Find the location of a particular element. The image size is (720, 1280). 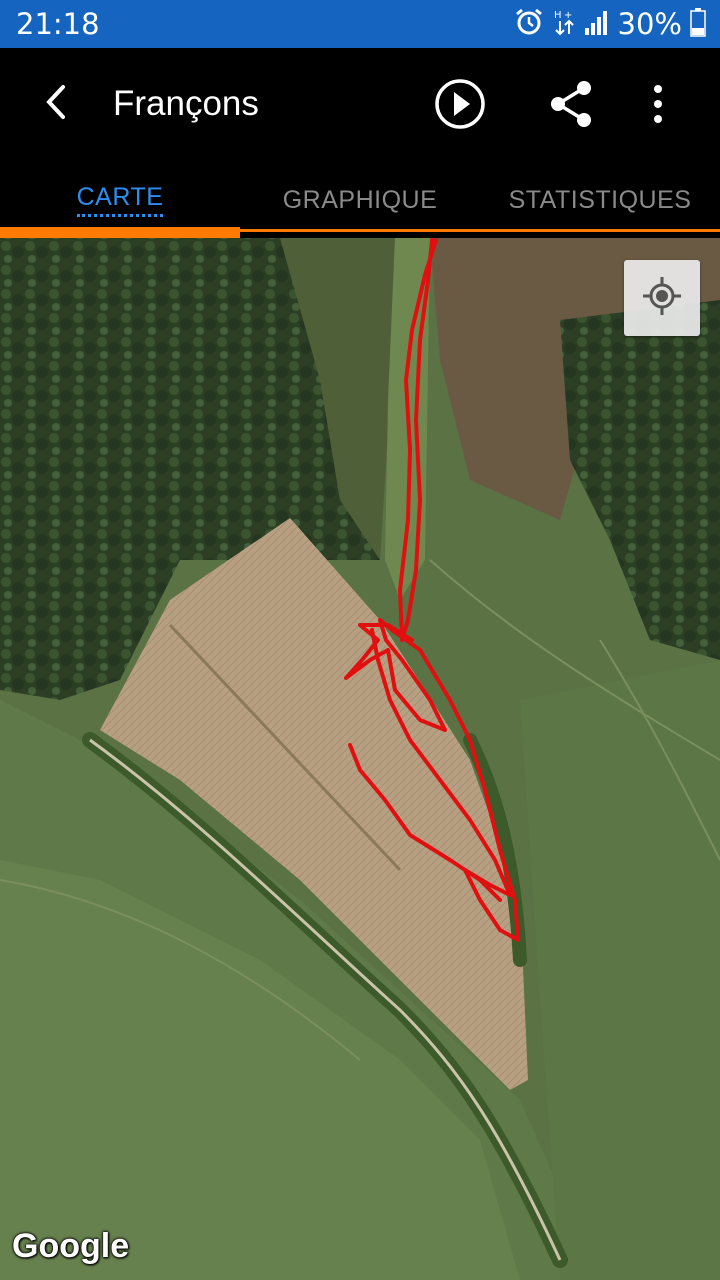

more-options-button is located at coordinates (658, 104).